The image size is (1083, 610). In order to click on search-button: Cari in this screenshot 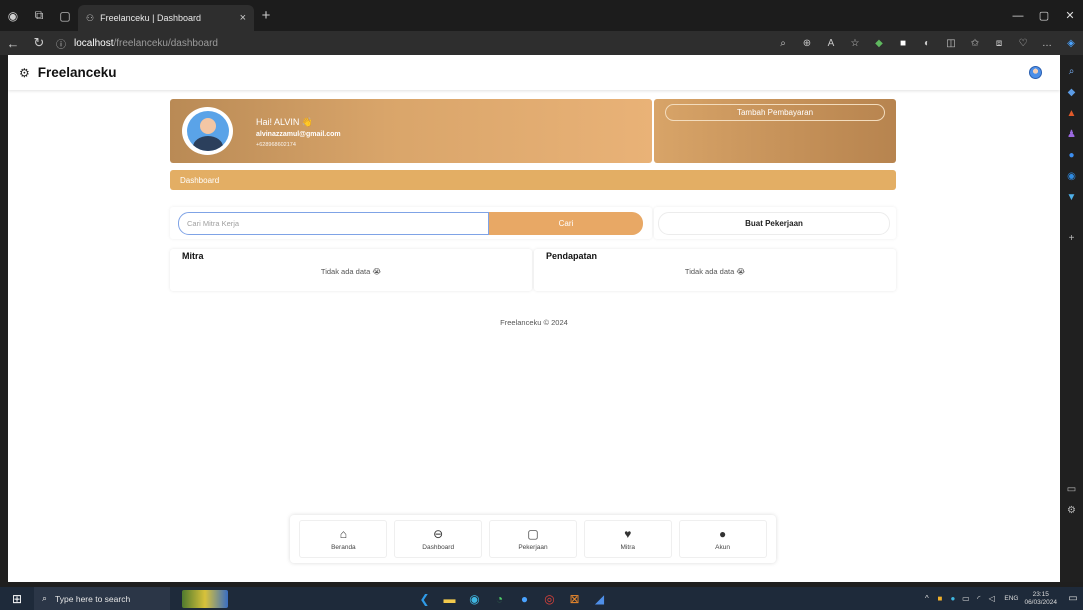, I will do `click(566, 223)`.